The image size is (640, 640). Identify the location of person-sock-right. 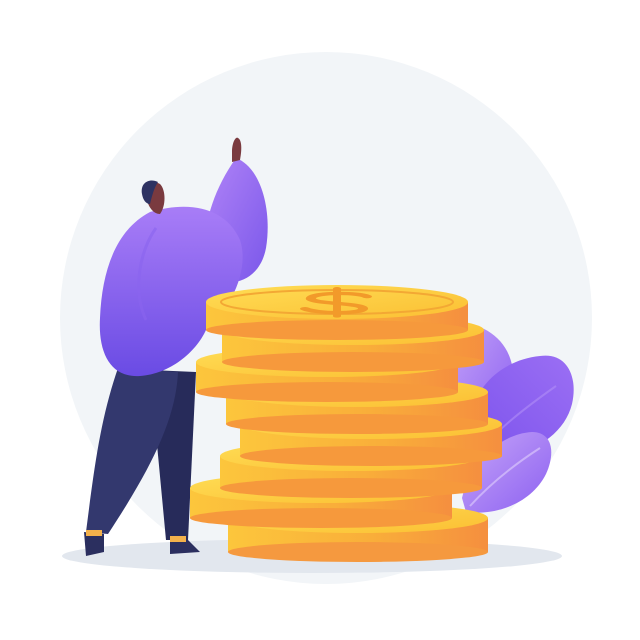
(178, 539).